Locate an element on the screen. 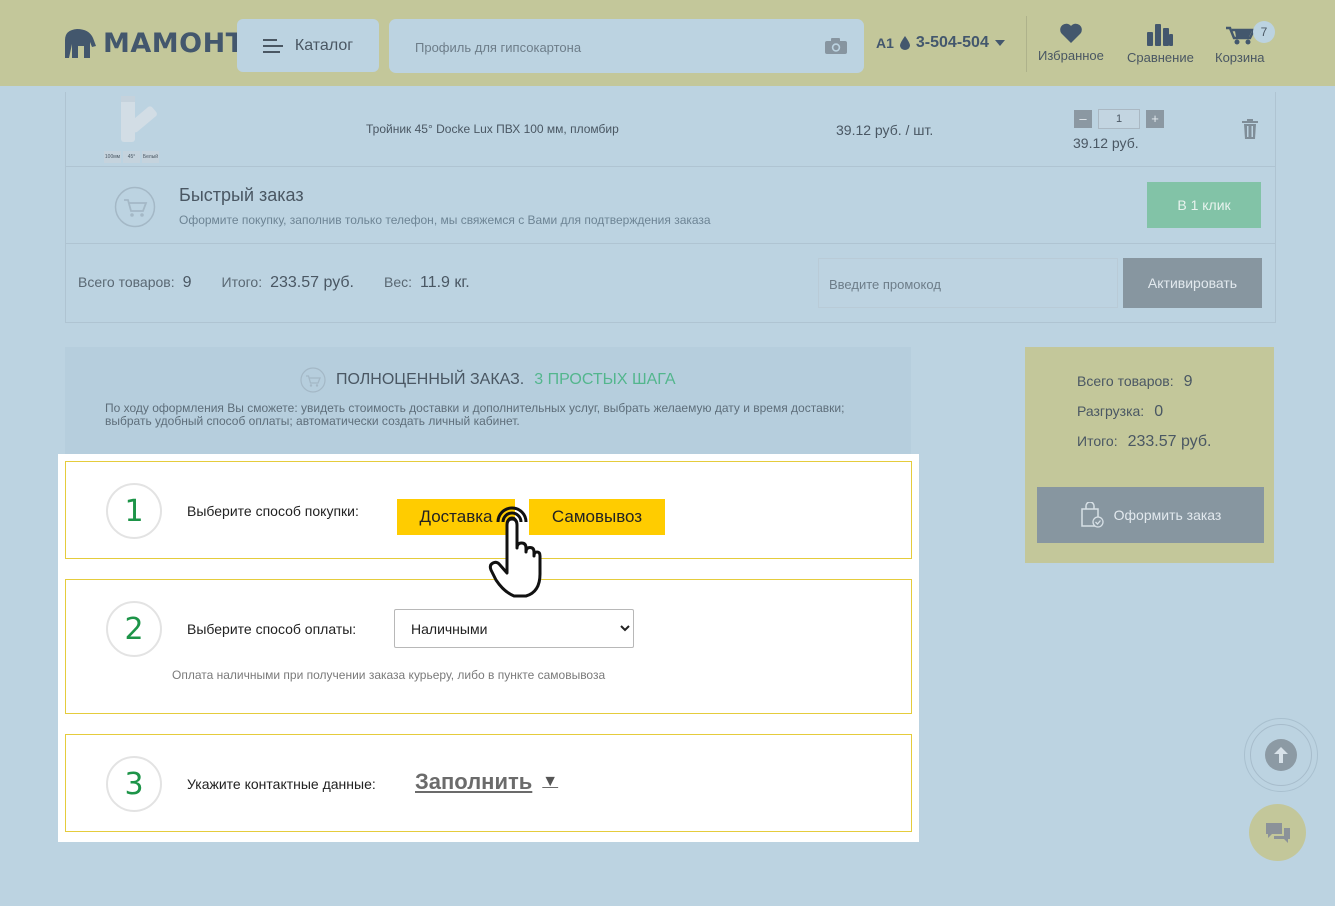  search-box is located at coordinates (626, 46).